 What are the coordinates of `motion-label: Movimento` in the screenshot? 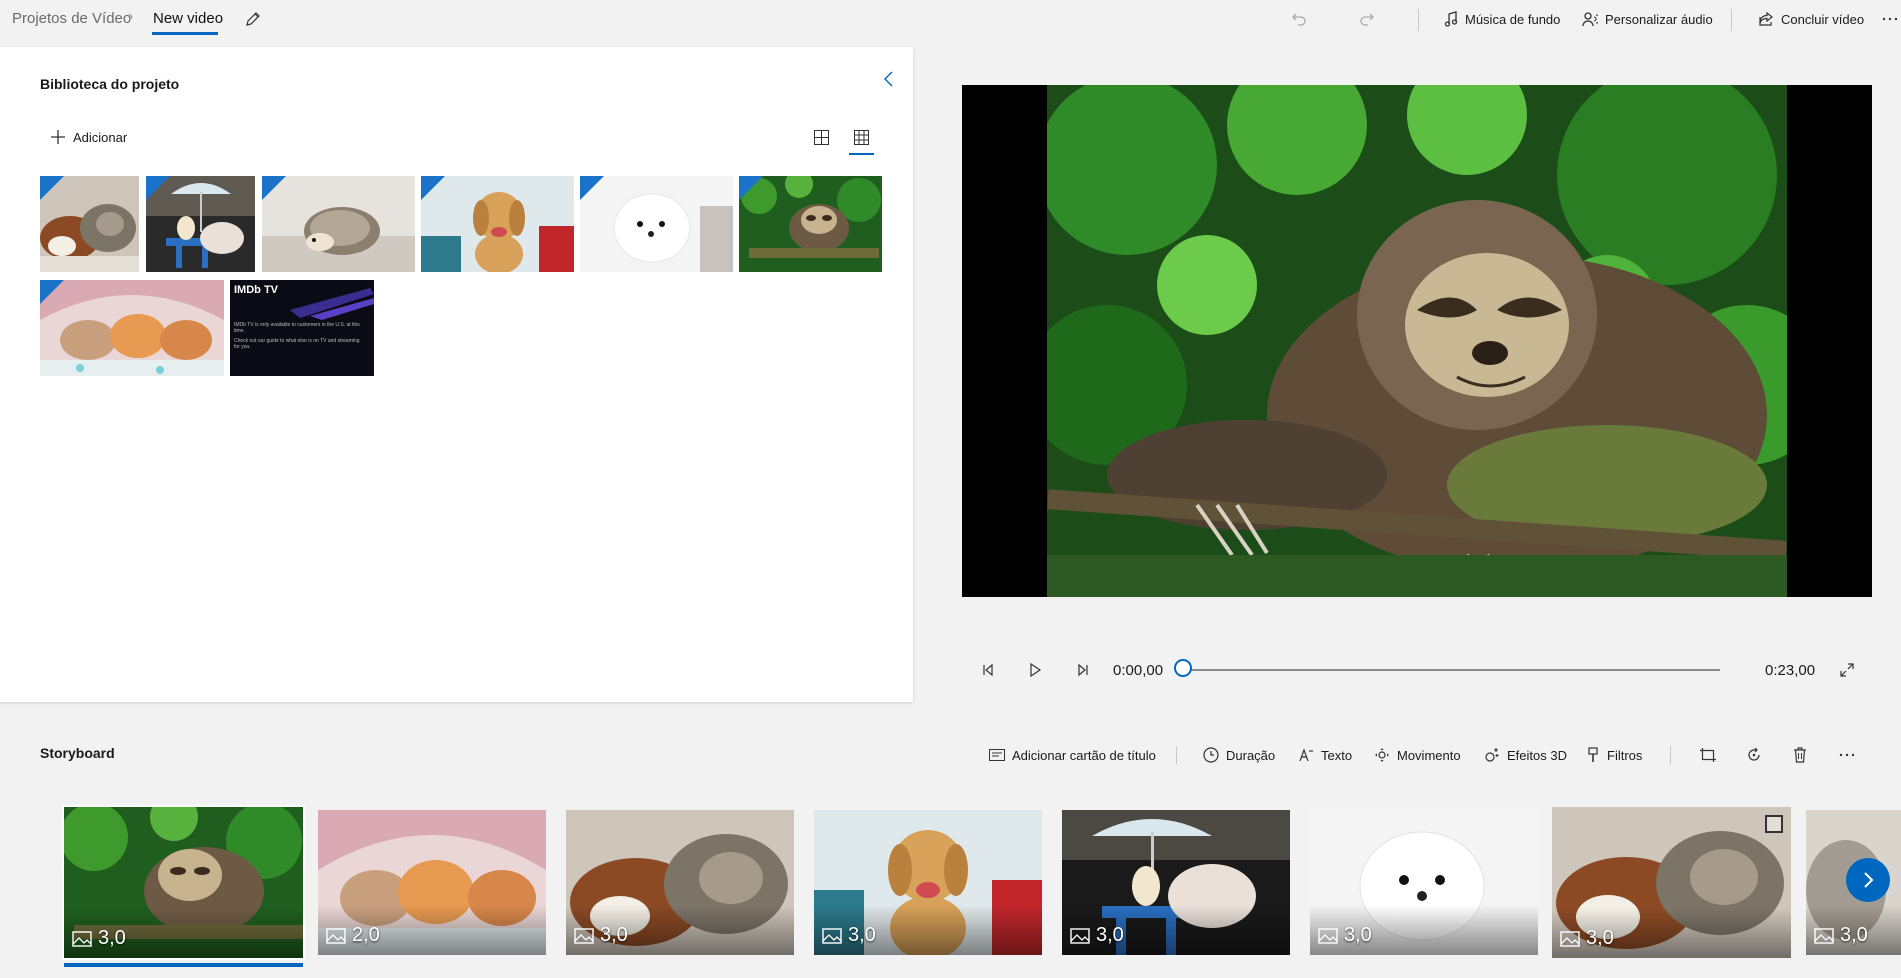 It's located at (1429, 755).